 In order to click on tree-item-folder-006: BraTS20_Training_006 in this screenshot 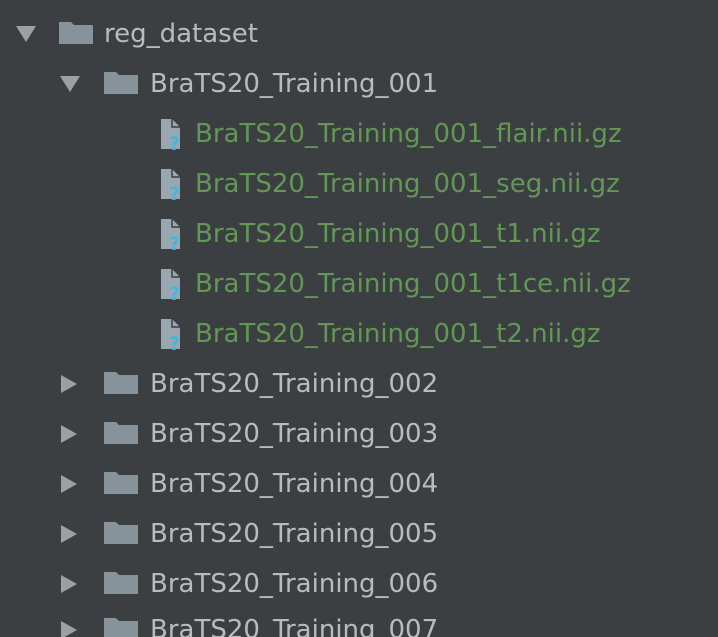, I will do `click(359, 584)`.